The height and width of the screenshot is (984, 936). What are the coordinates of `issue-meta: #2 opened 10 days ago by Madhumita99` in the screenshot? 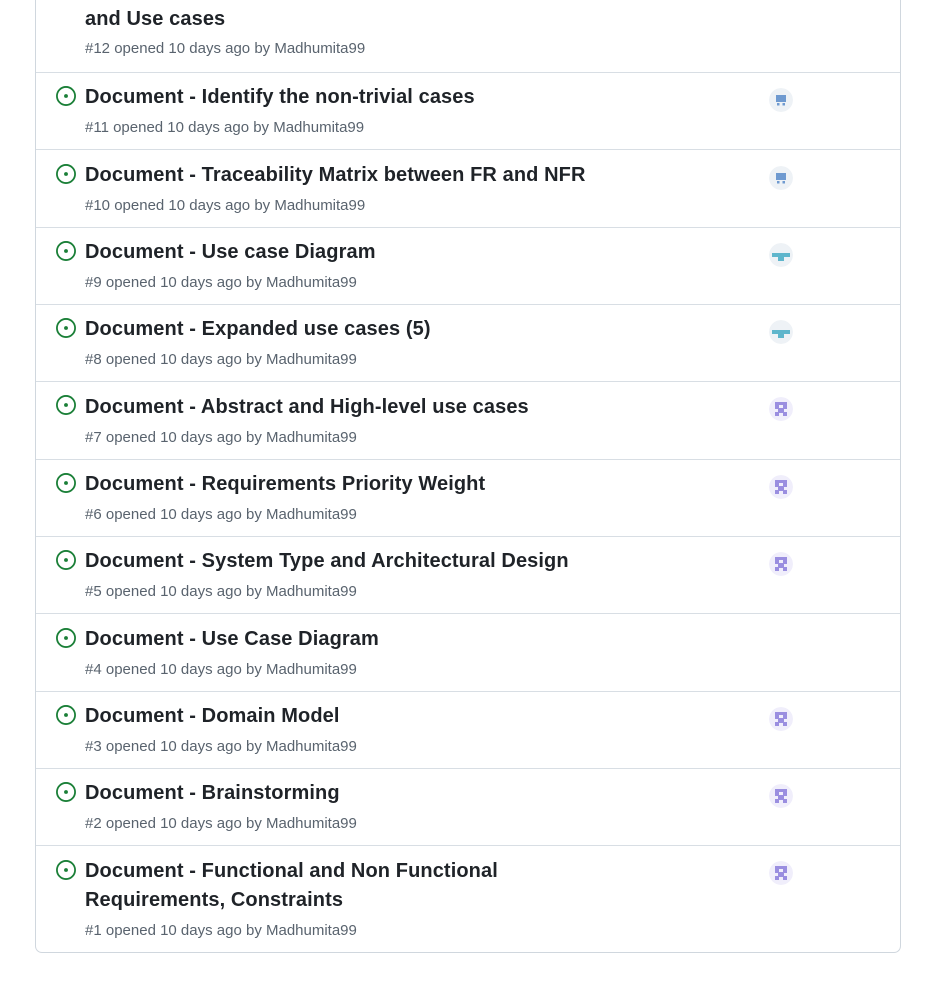 It's located at (221, 823).